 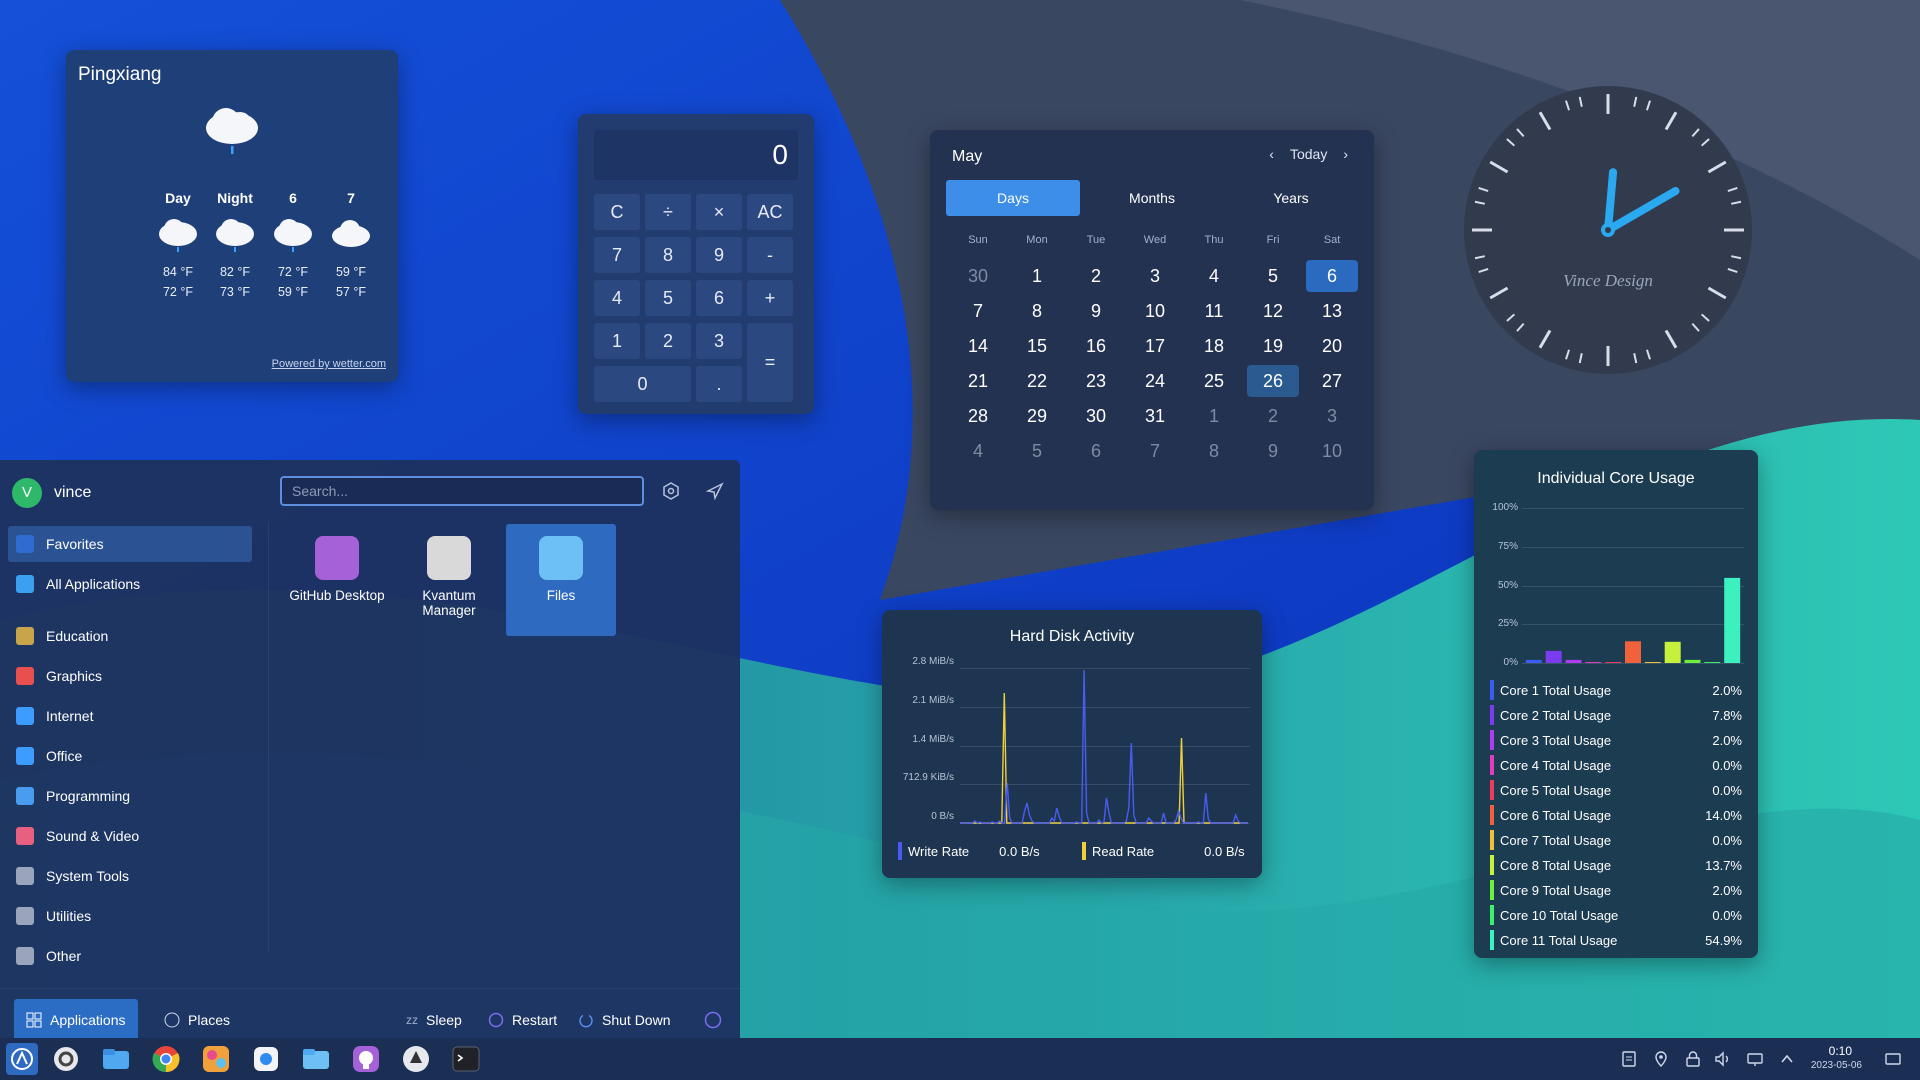 What do you see at coordinates (770, 298) in the screenshot?
I see `calc-key-plus: +` at bounding box center [770, 298].